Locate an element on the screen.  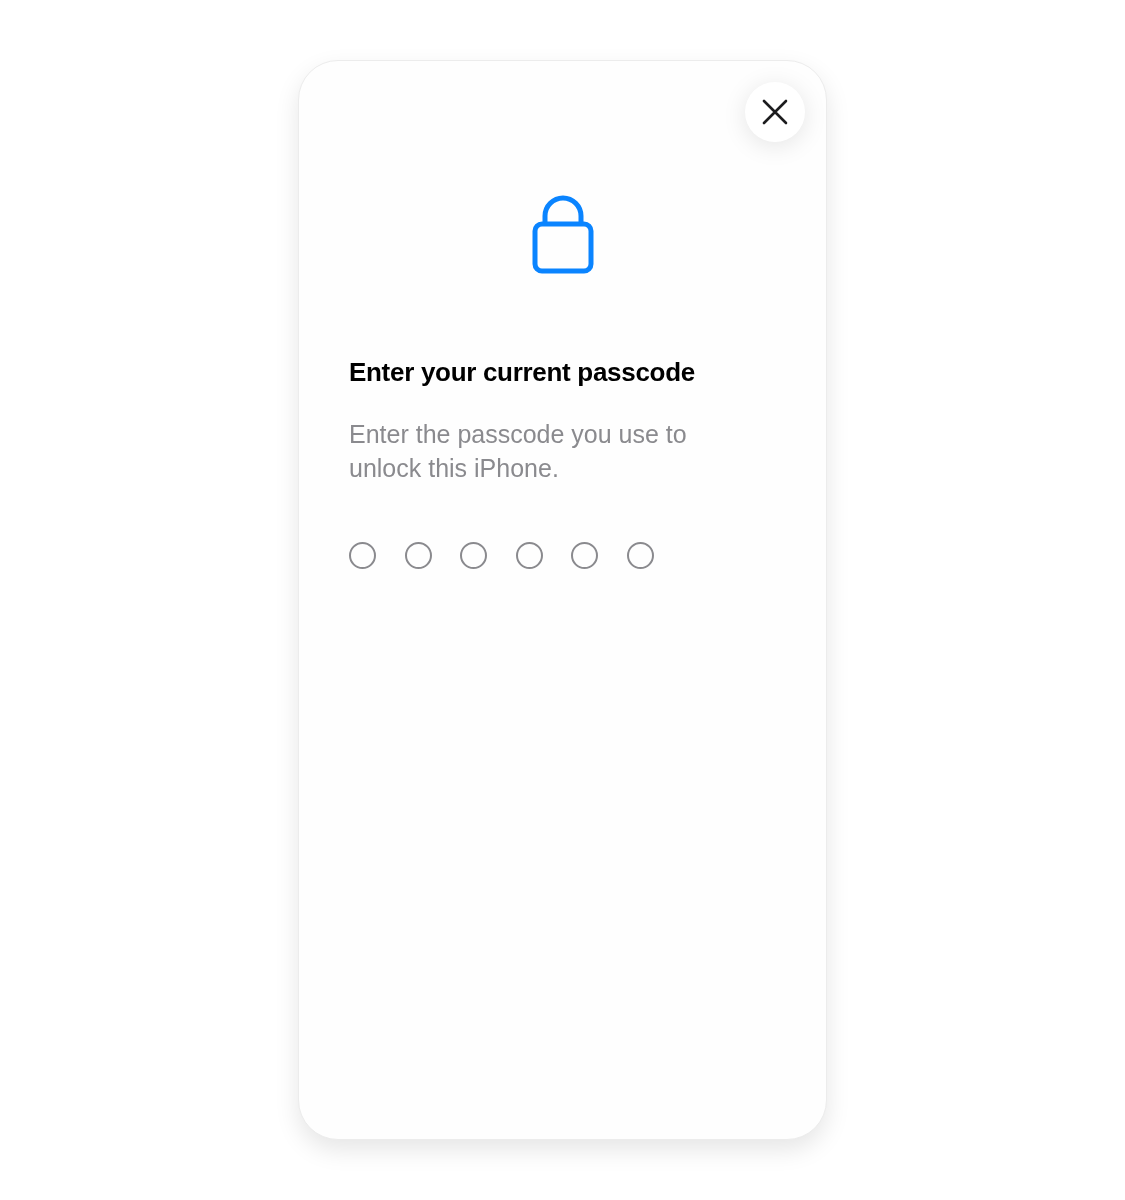
close-icon is located at coordinates (775, 112).